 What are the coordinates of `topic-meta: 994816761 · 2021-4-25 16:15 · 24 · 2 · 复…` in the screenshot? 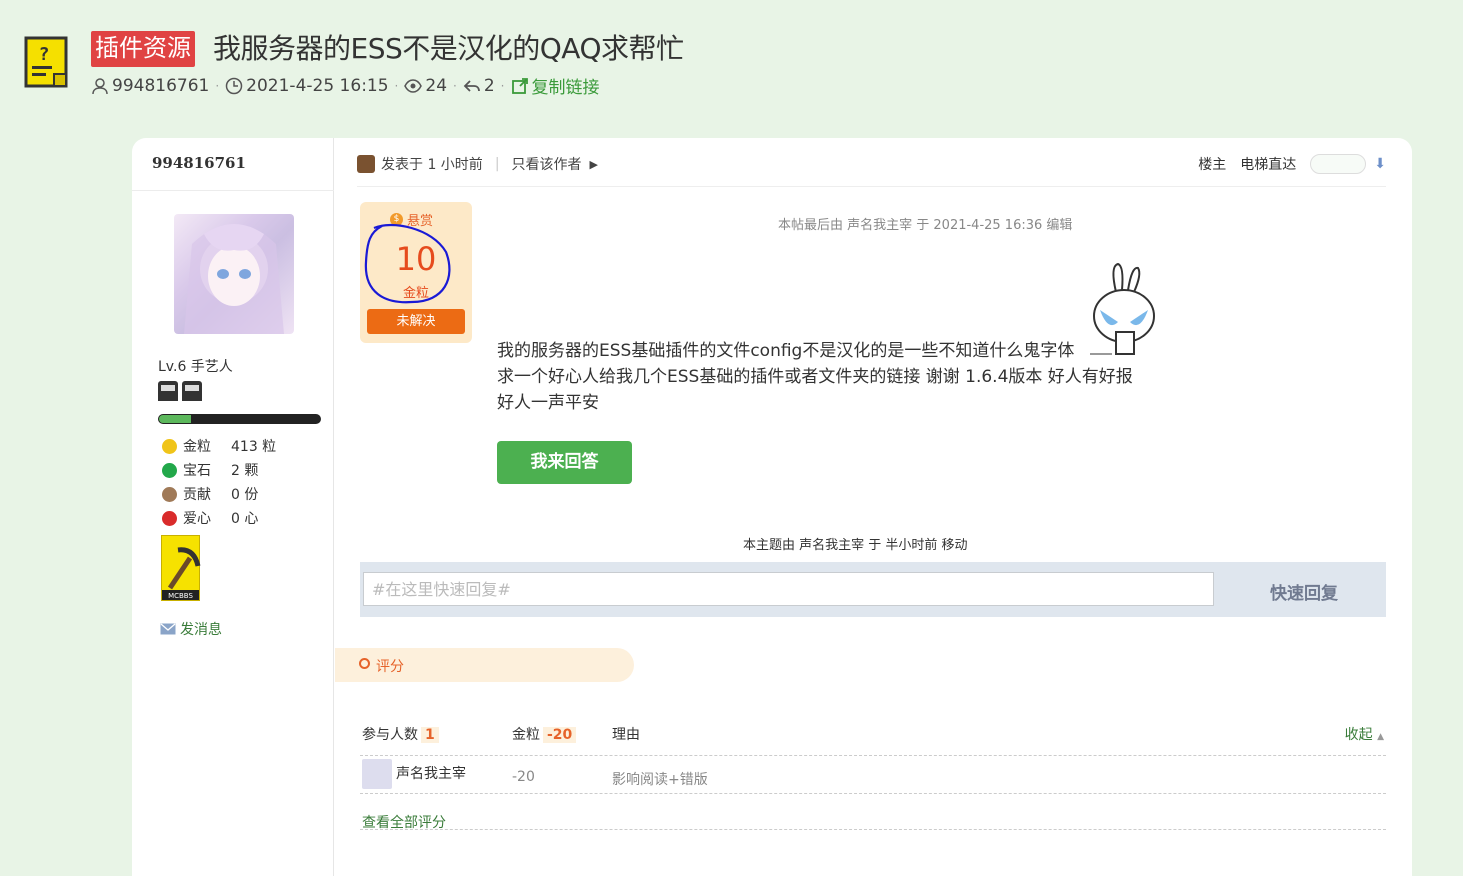 It's located at (345, 85).